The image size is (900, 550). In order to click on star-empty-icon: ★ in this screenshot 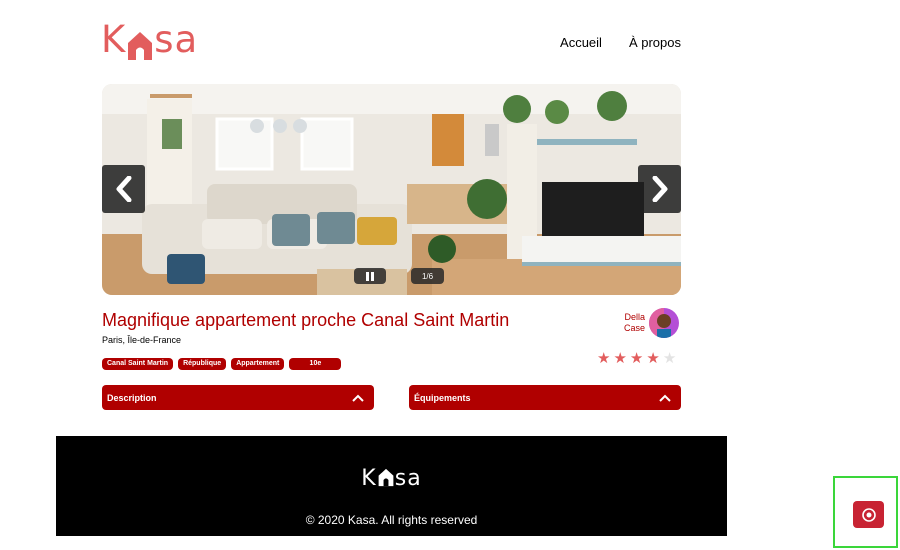, I will do `click(669, 358)`.